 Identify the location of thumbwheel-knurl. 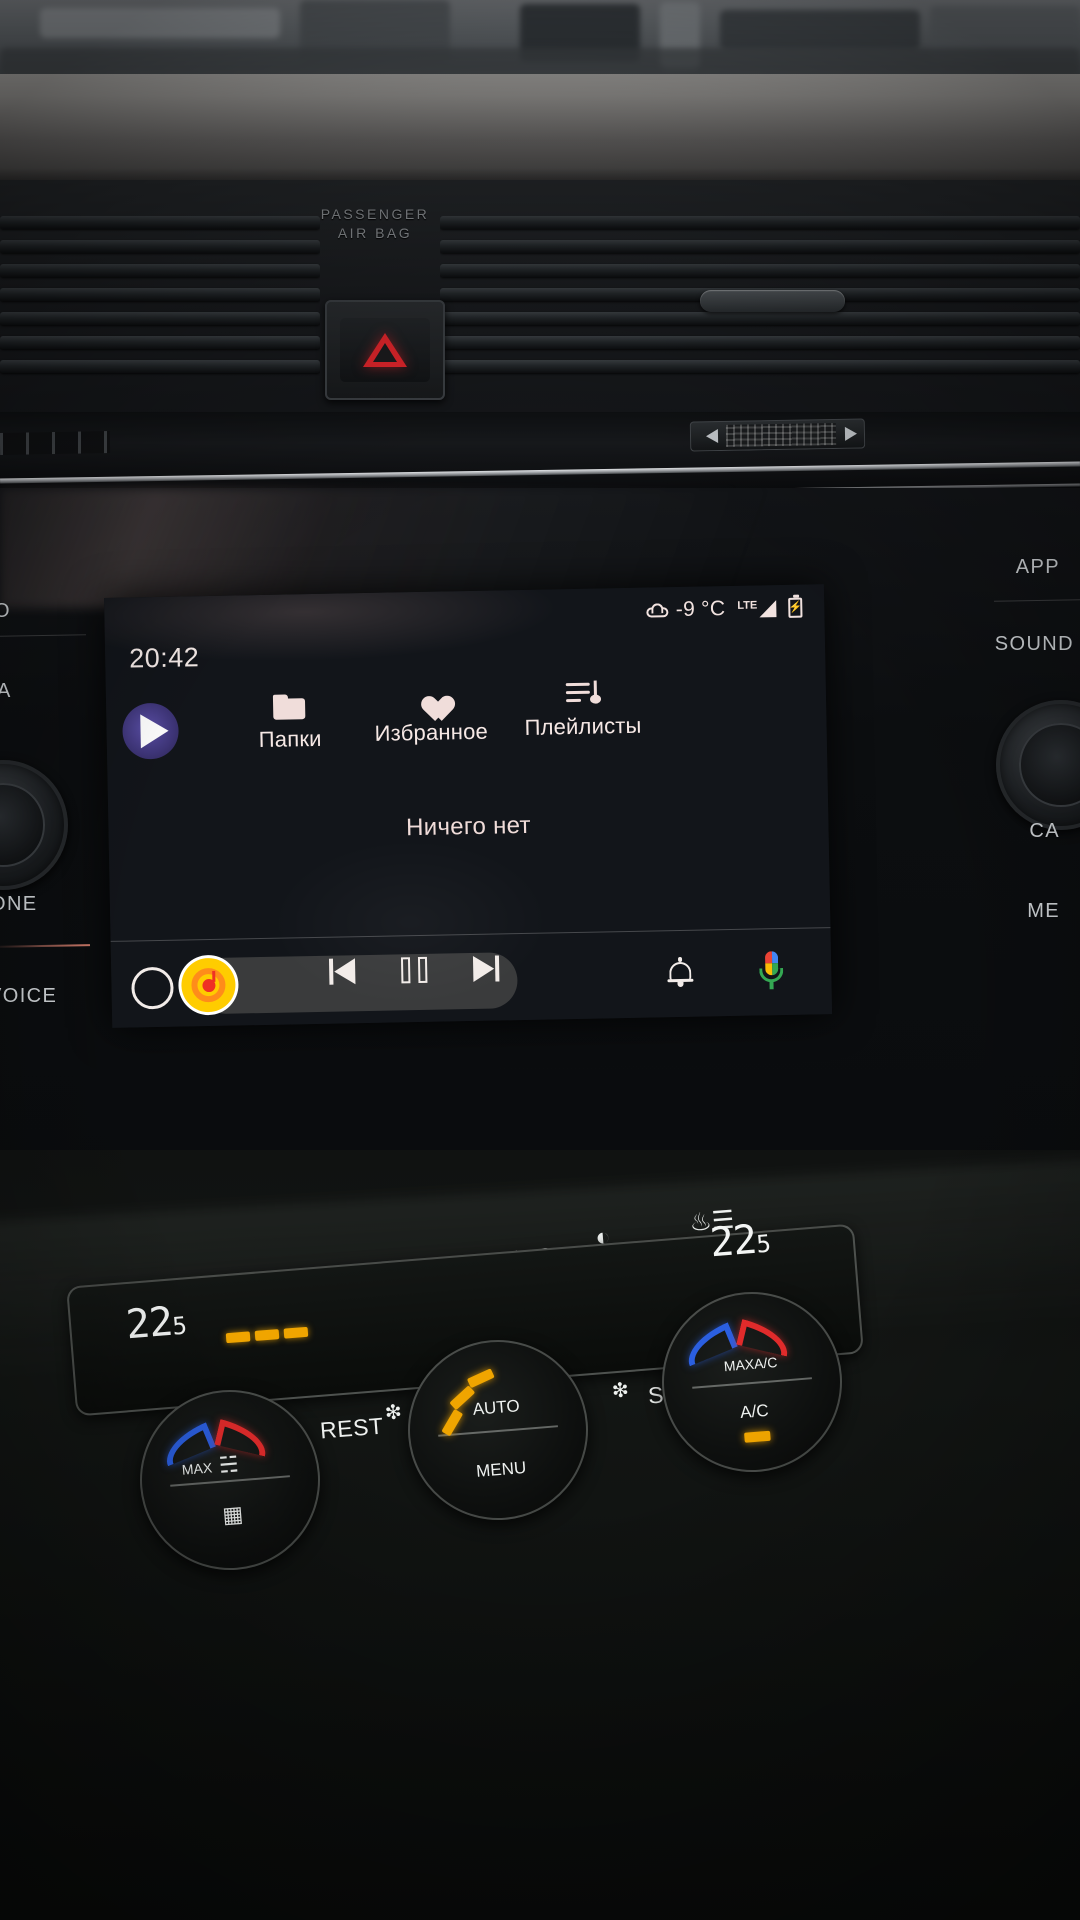
(781, 434).